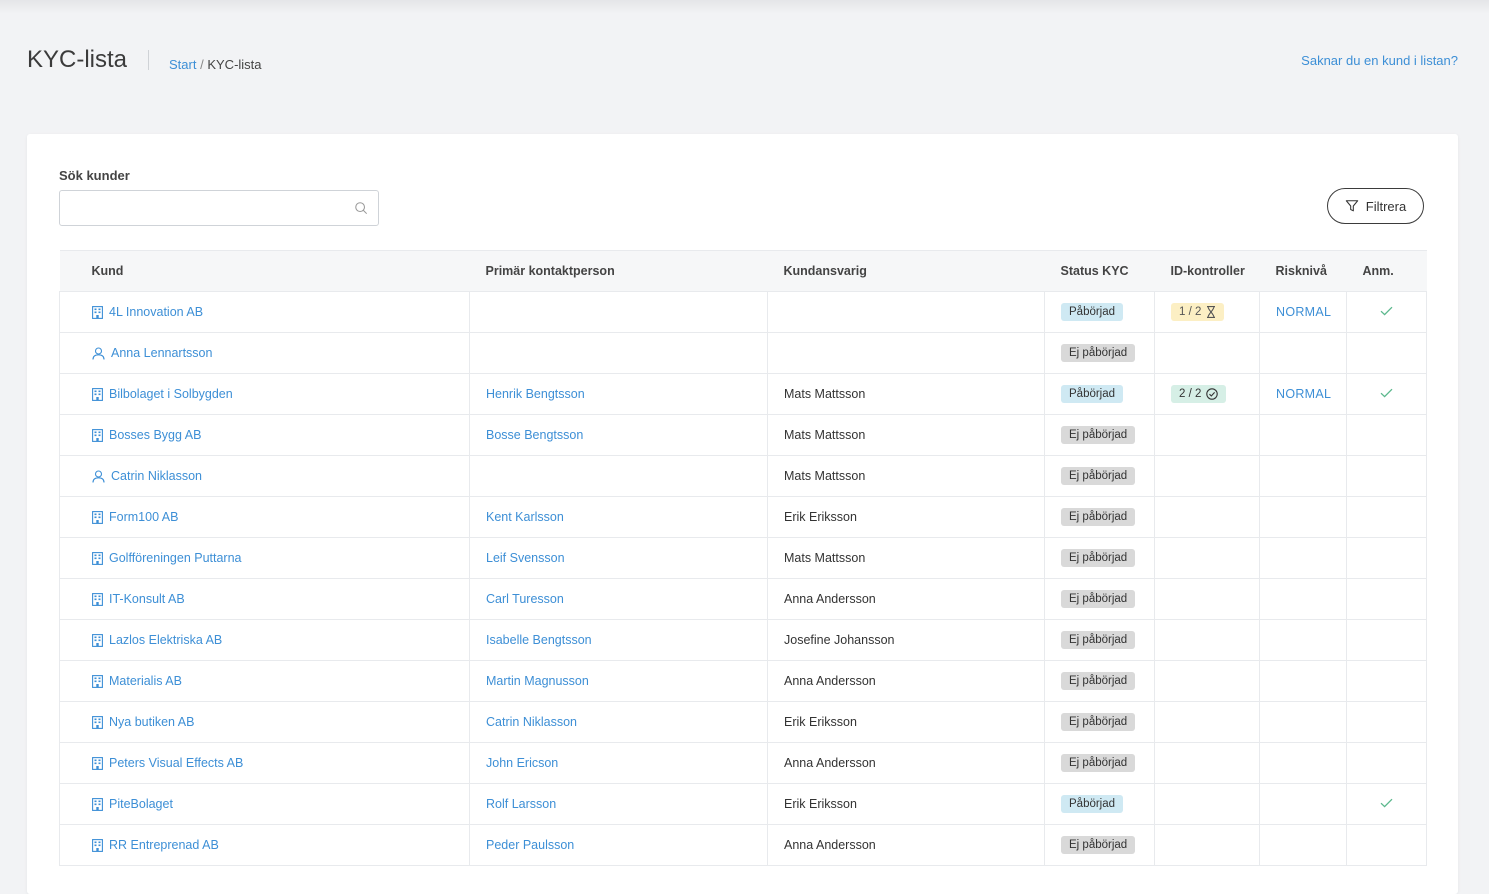  I want to click on cell-contact: Rolf Larsson, so click(618, 804).